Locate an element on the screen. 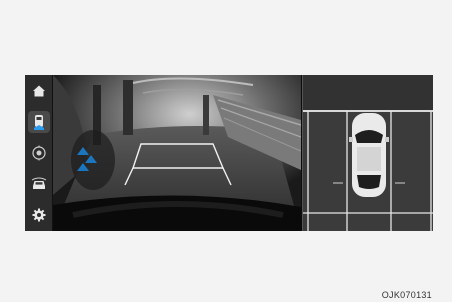  sensor-view-button is located at coordinates (39, 153).